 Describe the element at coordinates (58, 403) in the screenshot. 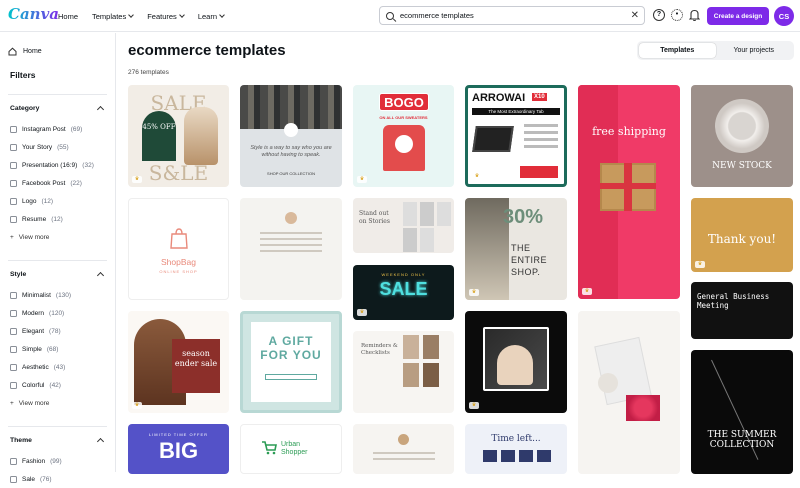

I see `style-view-more: + View more` at that location.